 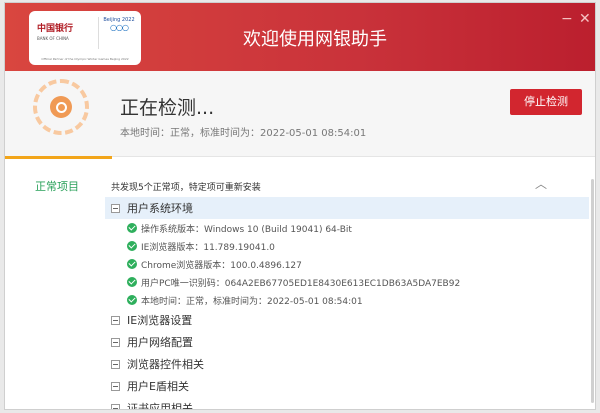 I want to click on list-item: 本地时间：正常，标准时间为：2022-05-01 08:54:01, so click(x=347, y=300).